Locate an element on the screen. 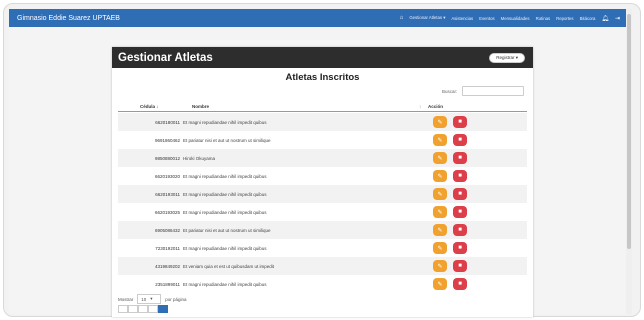  register-button: Registrar ▾ is located at coordinates (507, 57).